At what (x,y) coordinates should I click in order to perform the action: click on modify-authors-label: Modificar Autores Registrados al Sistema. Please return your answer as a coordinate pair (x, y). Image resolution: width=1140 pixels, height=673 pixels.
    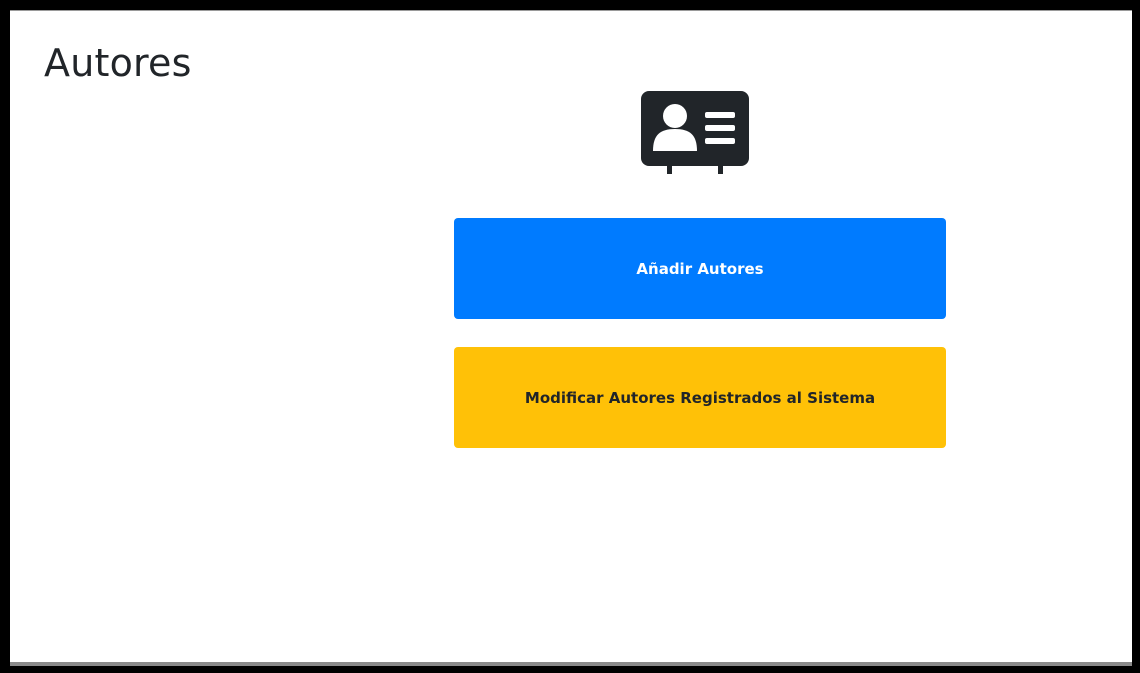
    Looking at the image, I should click on (700, 397).